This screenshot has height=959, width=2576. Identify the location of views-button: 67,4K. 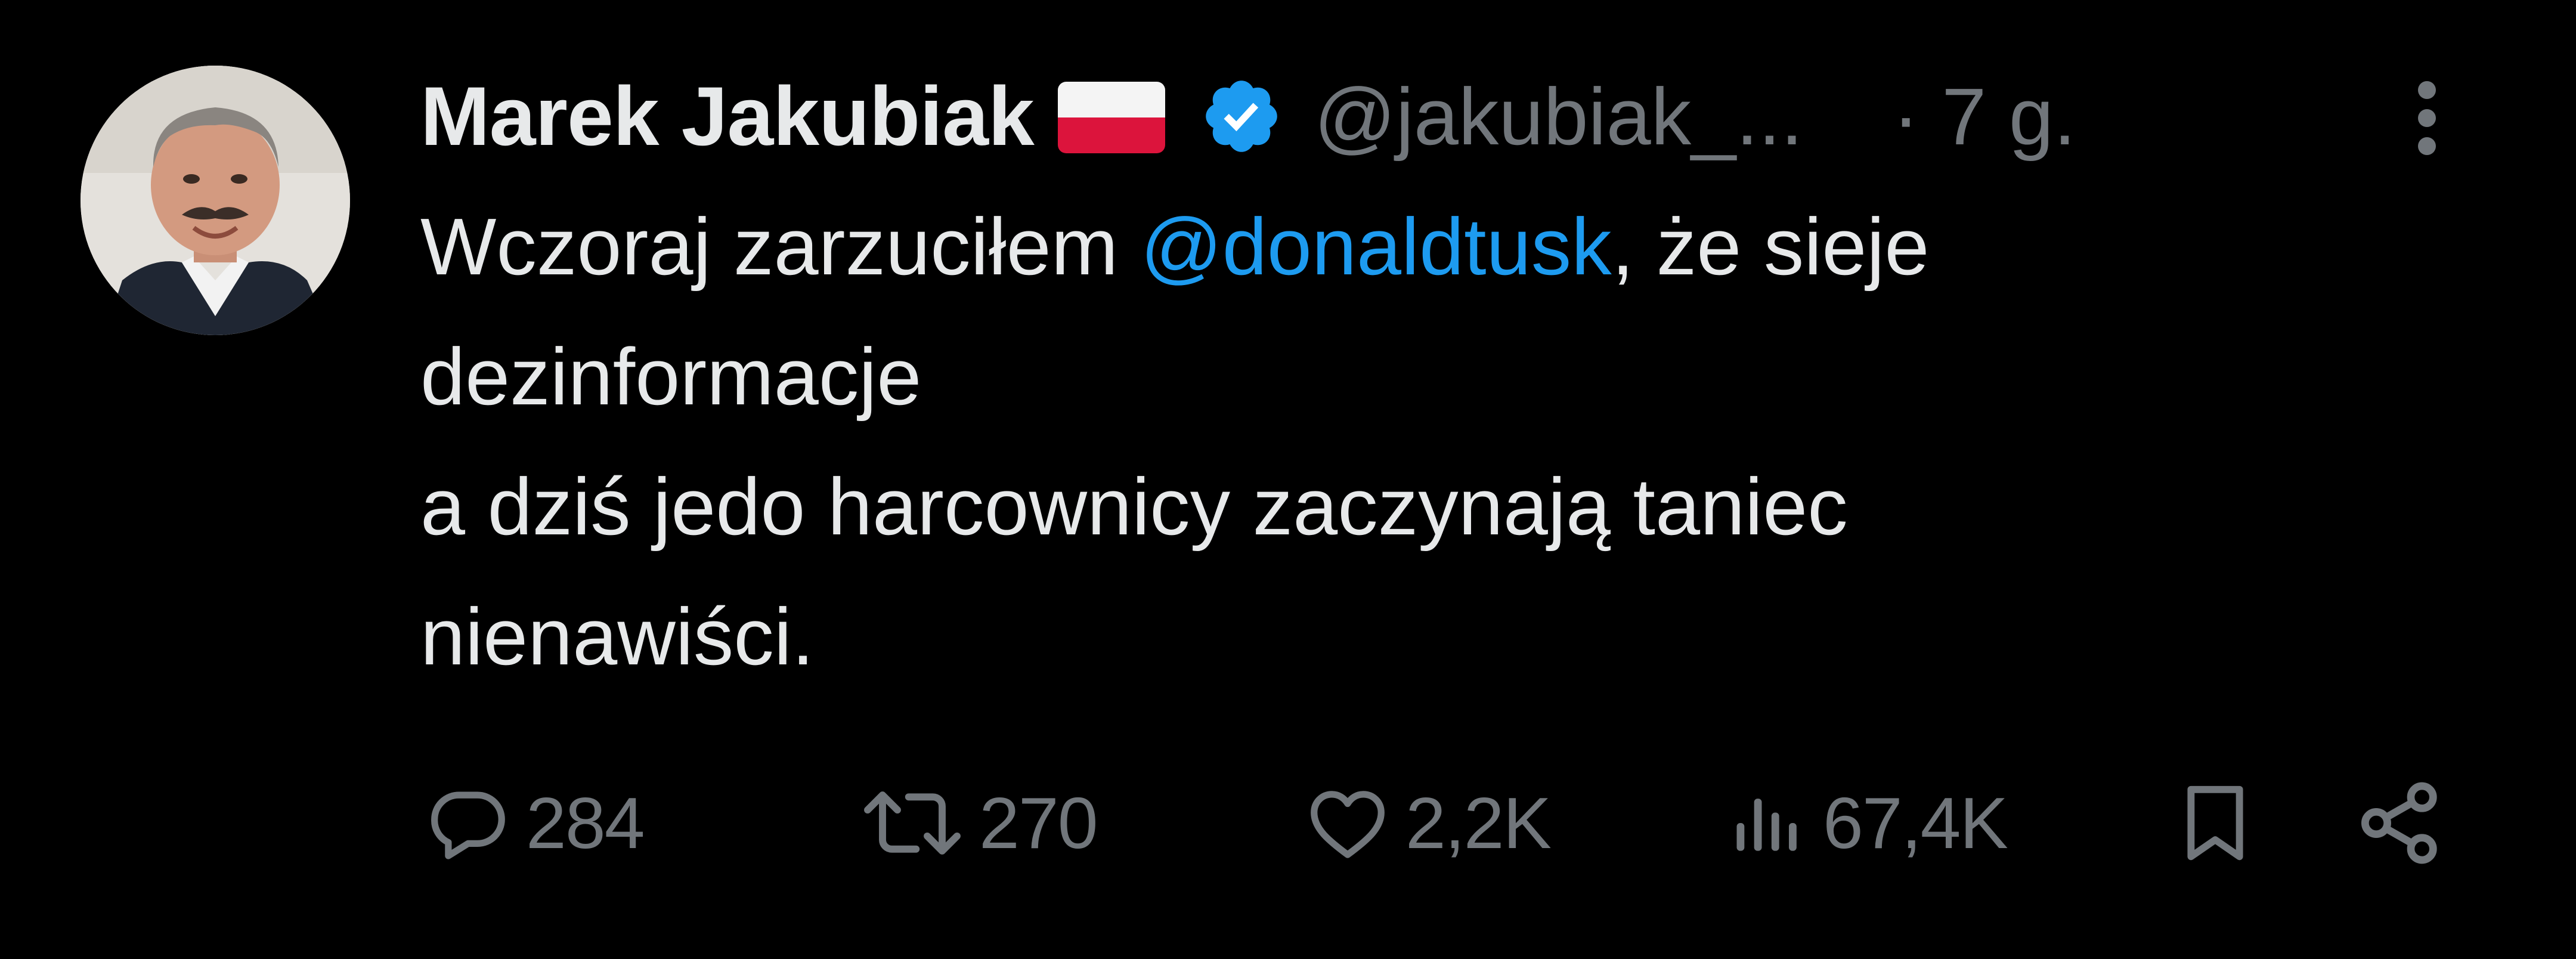
(1867, 823).